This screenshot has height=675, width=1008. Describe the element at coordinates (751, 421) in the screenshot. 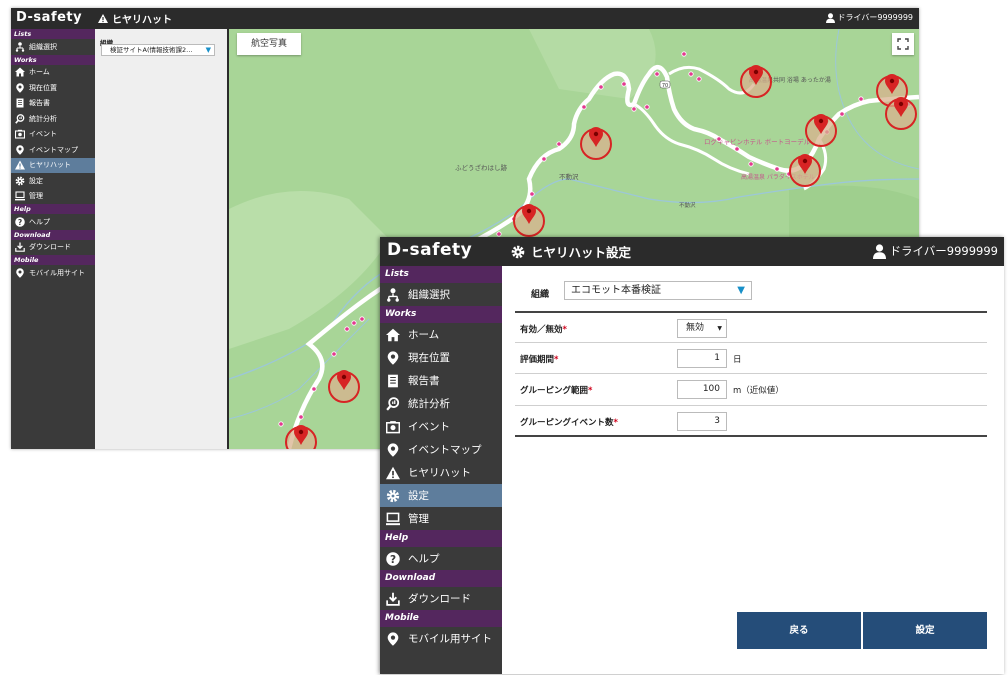

I see `field-row-grouping-count: グルーピングイベント数* 3` at that location.